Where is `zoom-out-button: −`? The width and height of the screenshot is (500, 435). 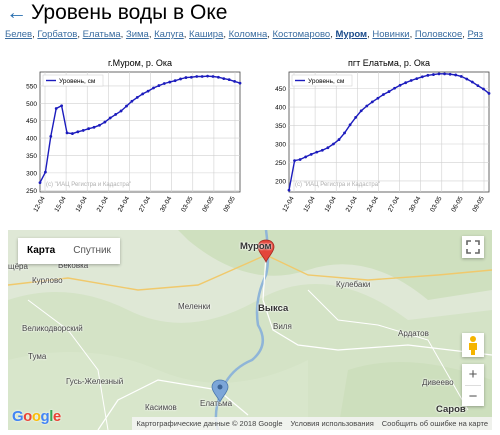 zoom-out-button: − is located at coordinates (473, 396).